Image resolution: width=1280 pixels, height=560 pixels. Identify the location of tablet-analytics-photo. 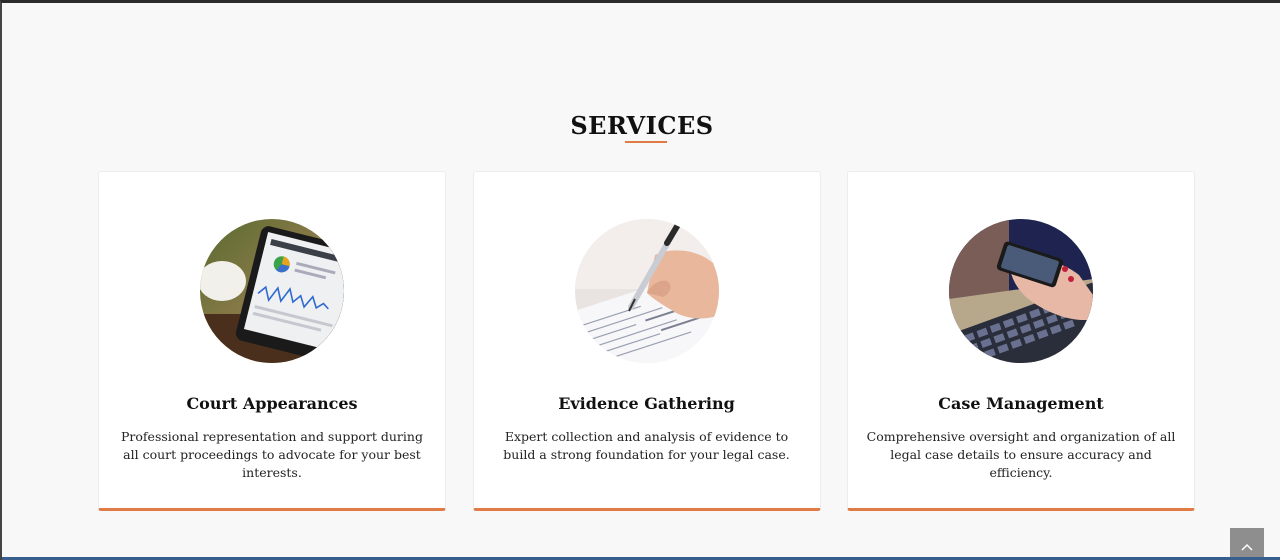
(272, 291).